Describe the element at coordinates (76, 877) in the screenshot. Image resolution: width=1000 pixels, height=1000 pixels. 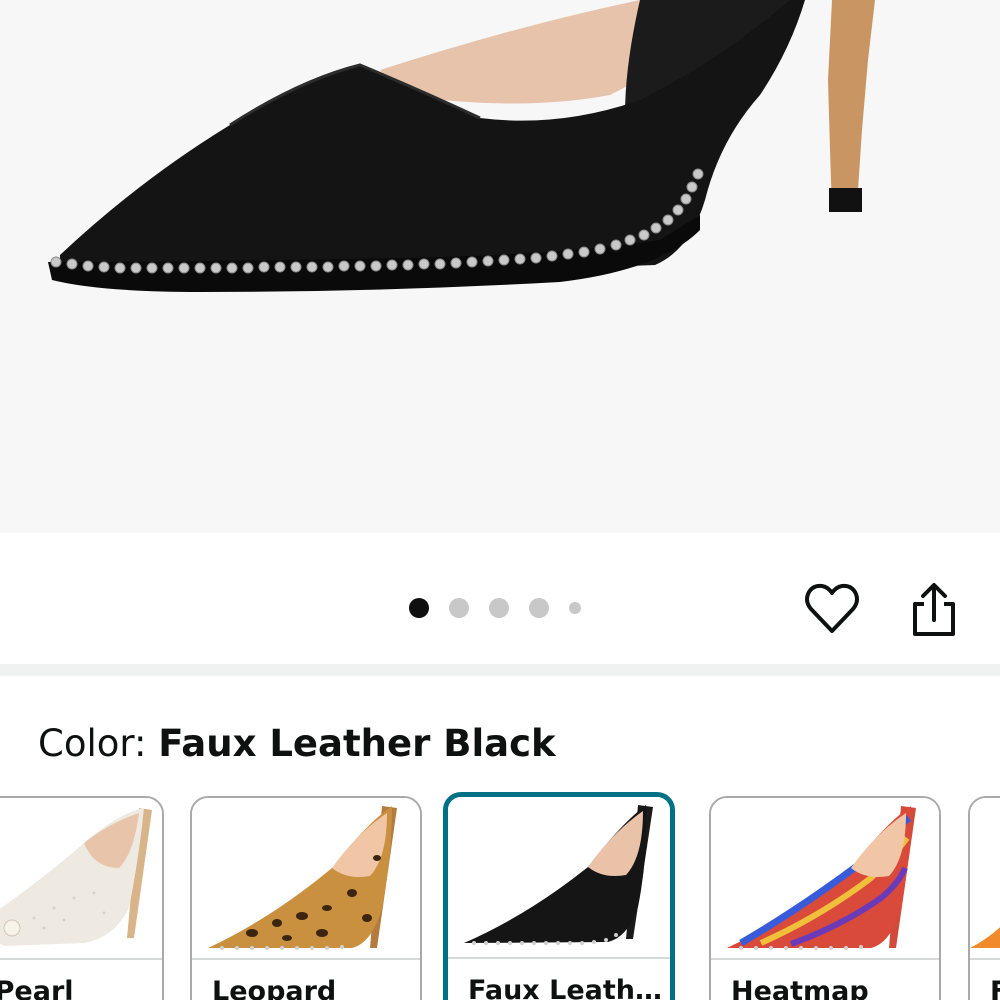
I see `white-pearl-pump-icon` at that location.